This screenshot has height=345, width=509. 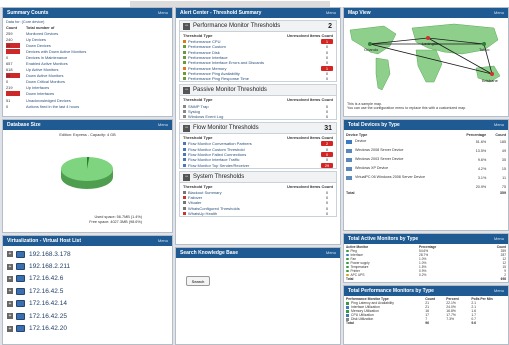 I want to click on virtual-host-ip: 172.16.42.25, so click(x=48, y=316).